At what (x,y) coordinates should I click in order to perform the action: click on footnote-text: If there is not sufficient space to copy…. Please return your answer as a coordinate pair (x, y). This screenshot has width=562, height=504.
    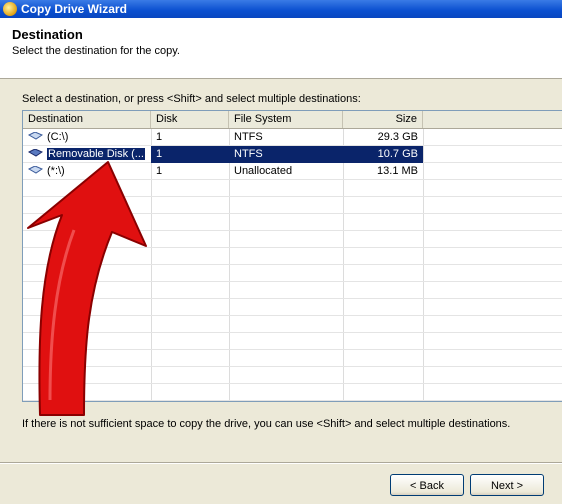
    Looking at the image, I should click on (266, 424).